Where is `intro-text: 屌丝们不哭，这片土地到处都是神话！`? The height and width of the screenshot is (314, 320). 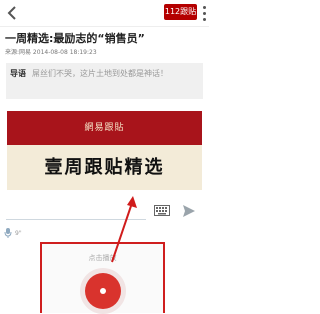
intro-text: 屌丝们不哭，这片土地到处都是神话！ is located at coordinates (100, 73).